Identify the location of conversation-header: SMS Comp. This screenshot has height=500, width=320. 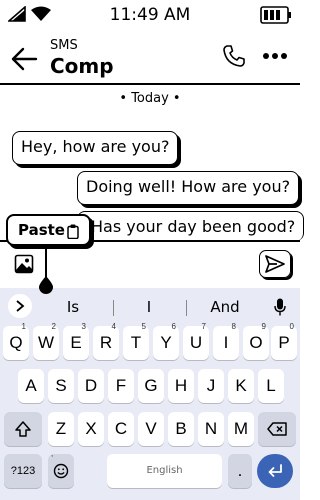
(150, 57).